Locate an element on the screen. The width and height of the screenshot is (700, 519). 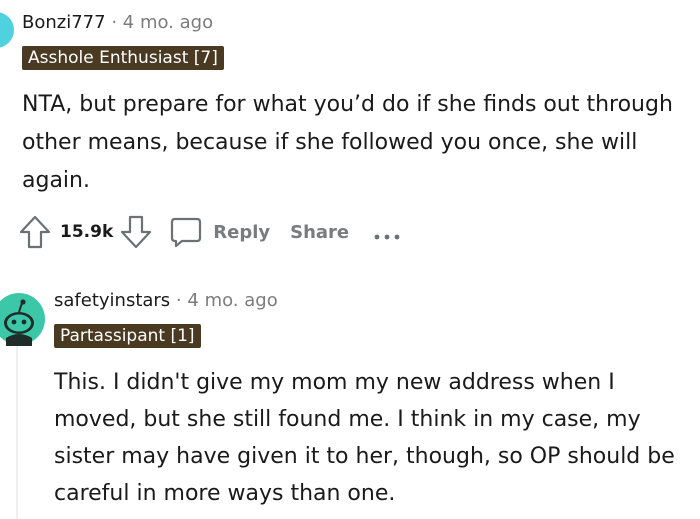
arrow-down-icon is located at coordinates (136, 232).